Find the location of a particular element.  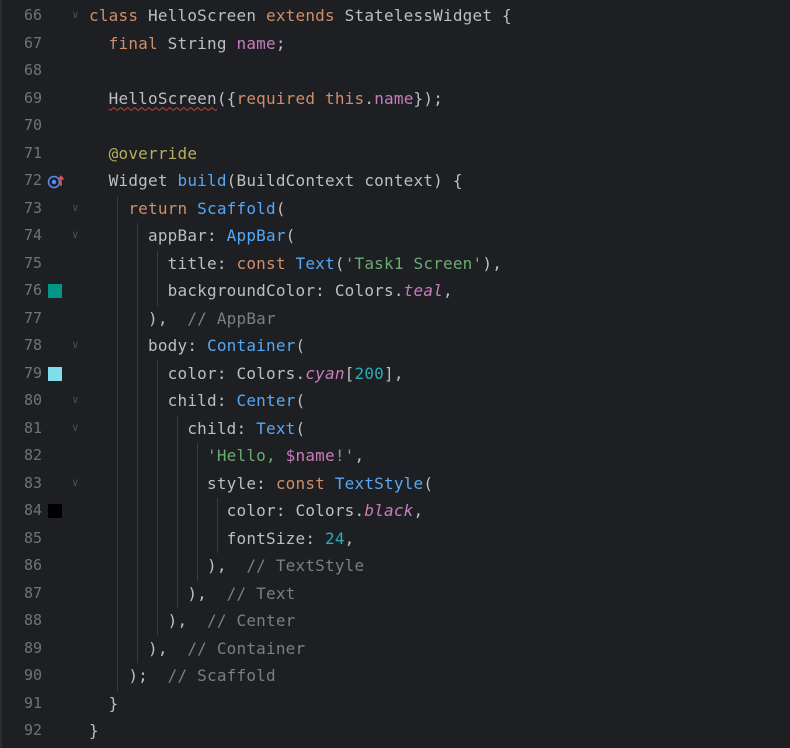

code-token: const is located at coordinates (266, 263).